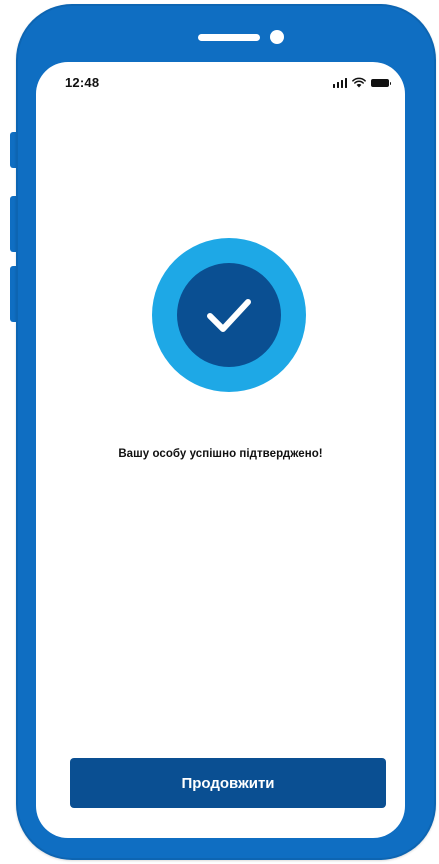 This screenshot has height=864, width=439. I want to click on status-time: 12:48, so click(82, 82).